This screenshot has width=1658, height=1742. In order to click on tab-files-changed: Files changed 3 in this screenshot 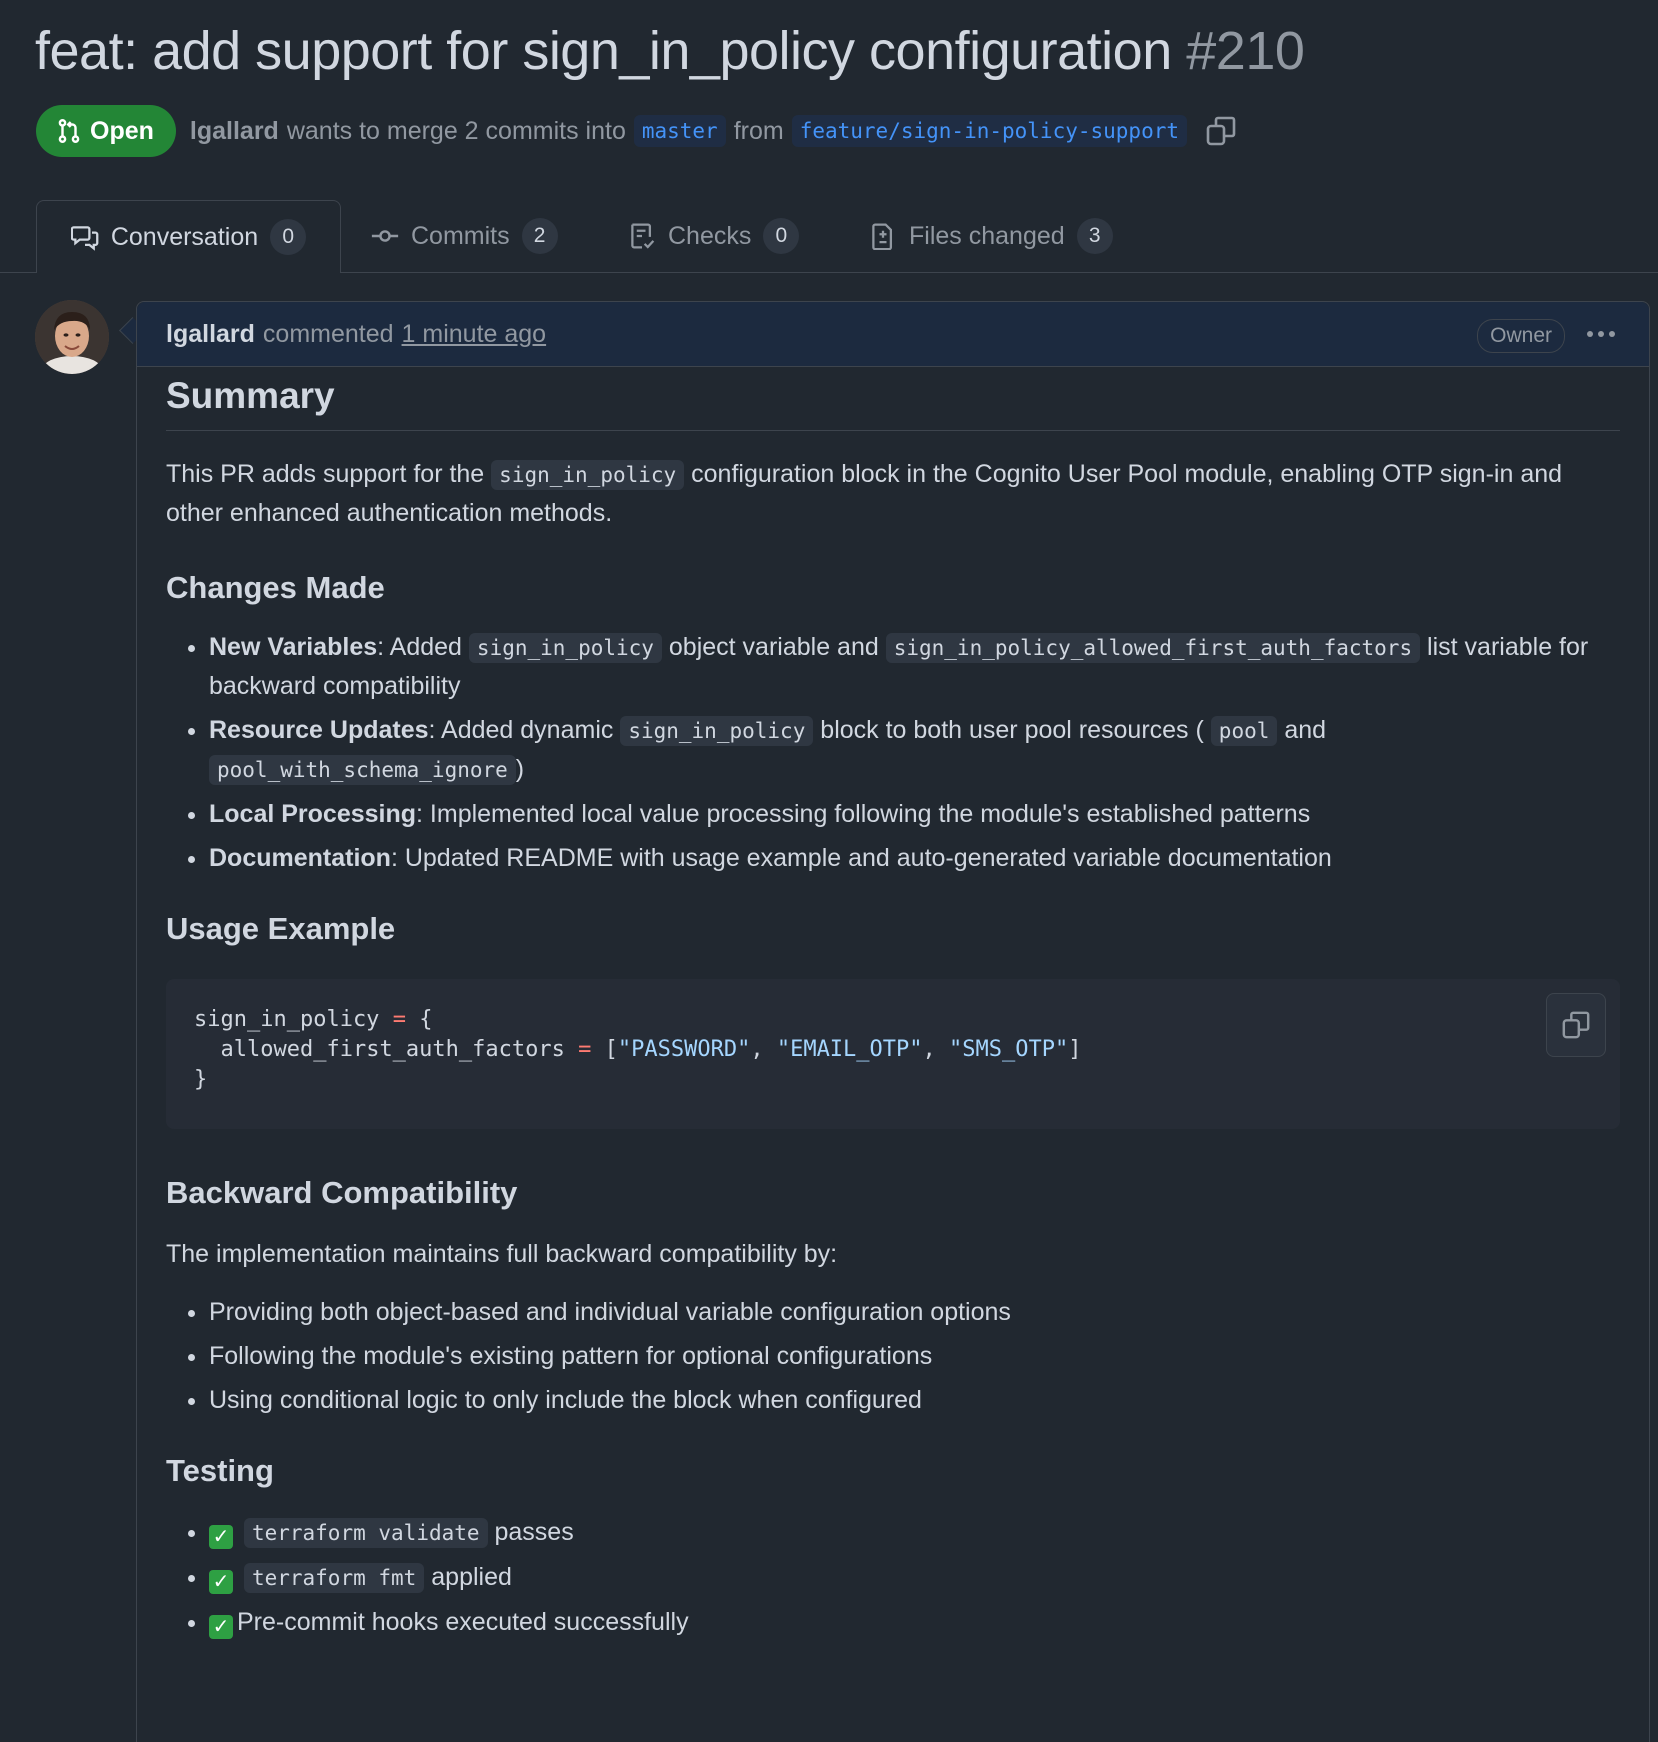, I will do `click(991, 236)`.